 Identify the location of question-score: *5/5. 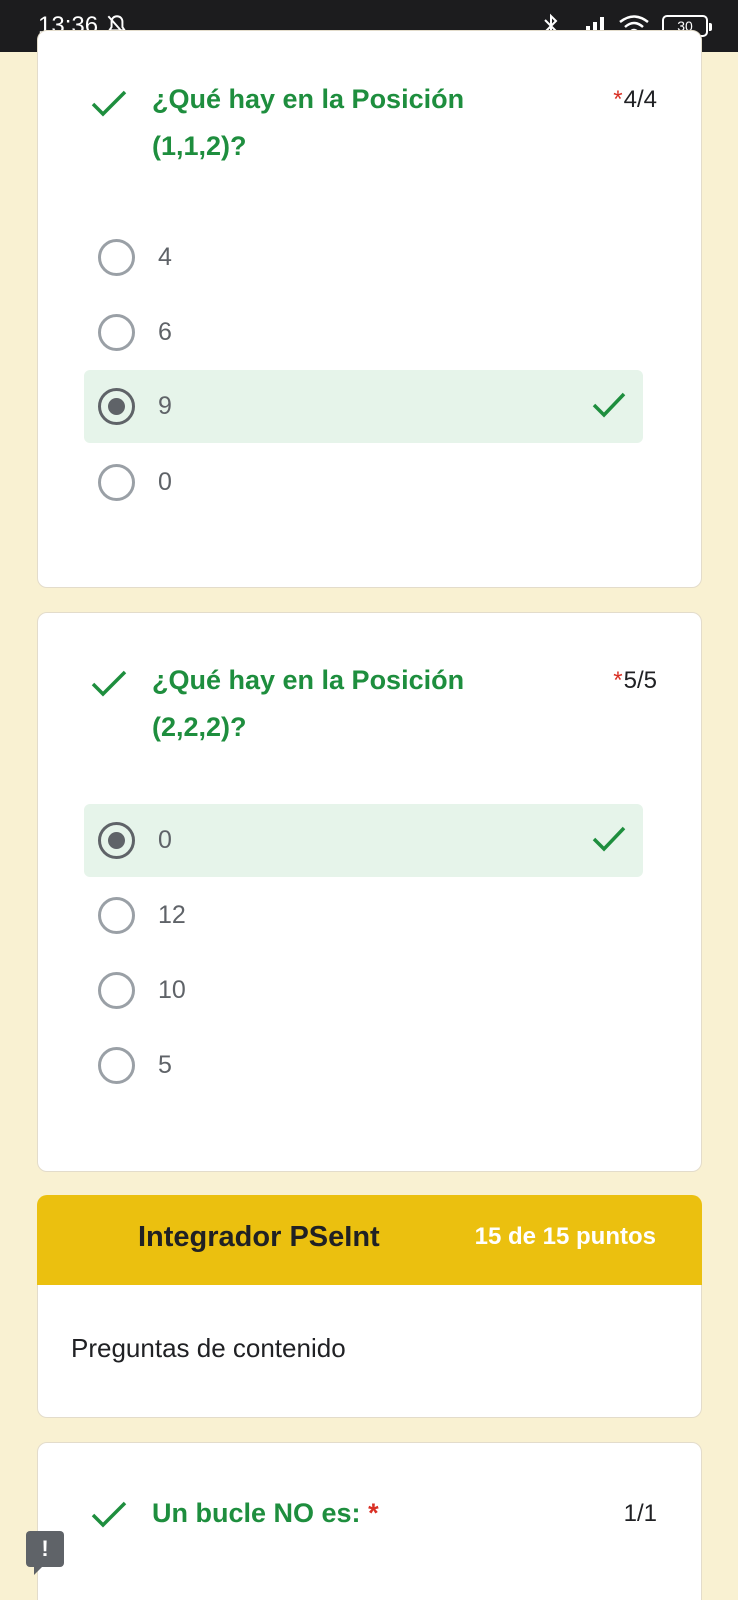
(635, 681).